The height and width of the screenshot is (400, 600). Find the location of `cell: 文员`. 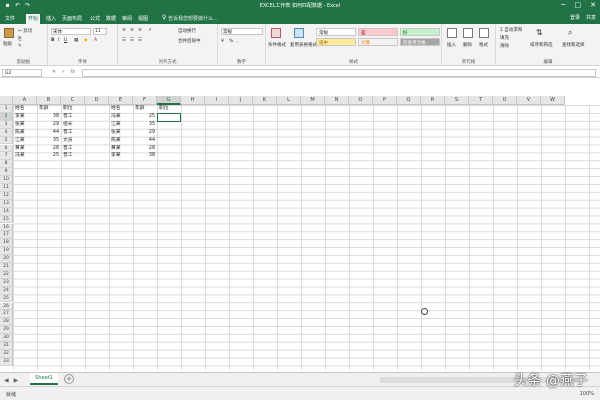

cell: 文员 is located at coordinates (73, 141).